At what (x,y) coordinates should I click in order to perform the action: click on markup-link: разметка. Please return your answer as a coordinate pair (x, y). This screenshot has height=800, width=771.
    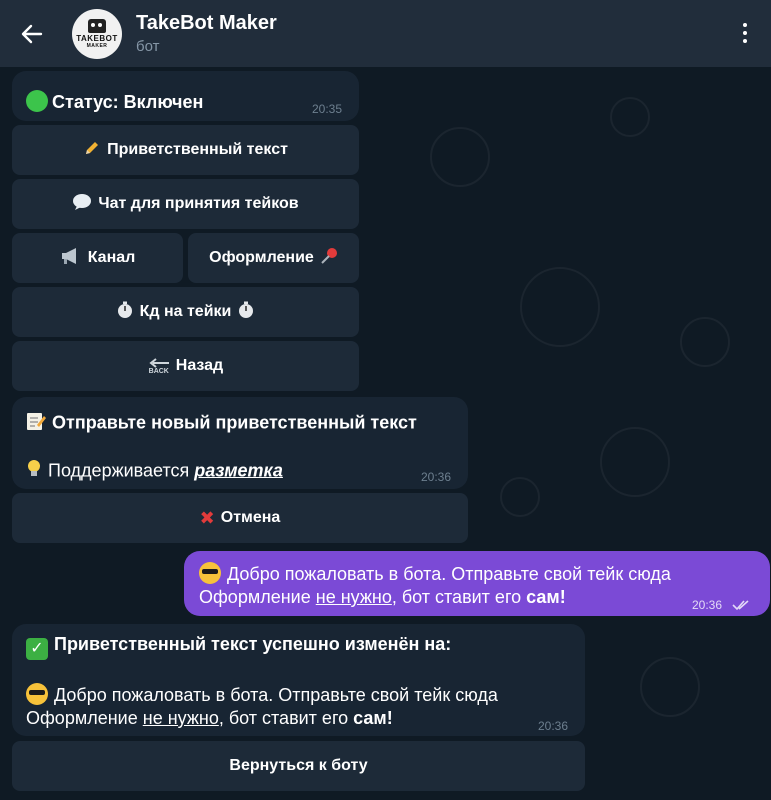
    Looking at the image, I should click on (238, 470).